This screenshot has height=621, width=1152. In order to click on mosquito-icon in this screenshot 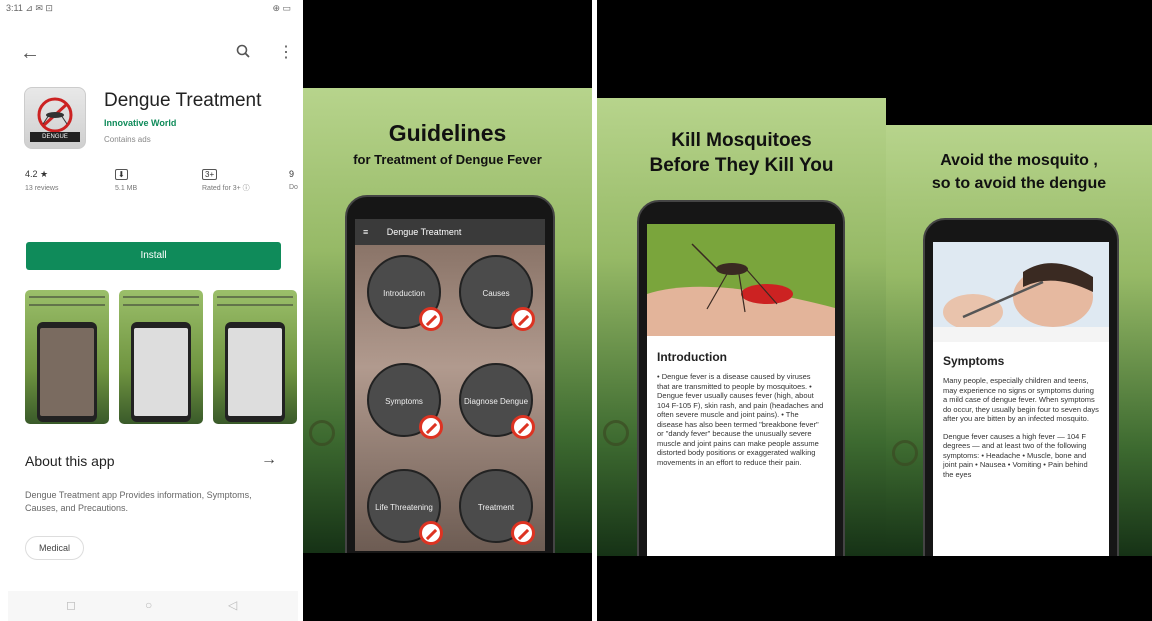, I will do `click(55, 115)`.